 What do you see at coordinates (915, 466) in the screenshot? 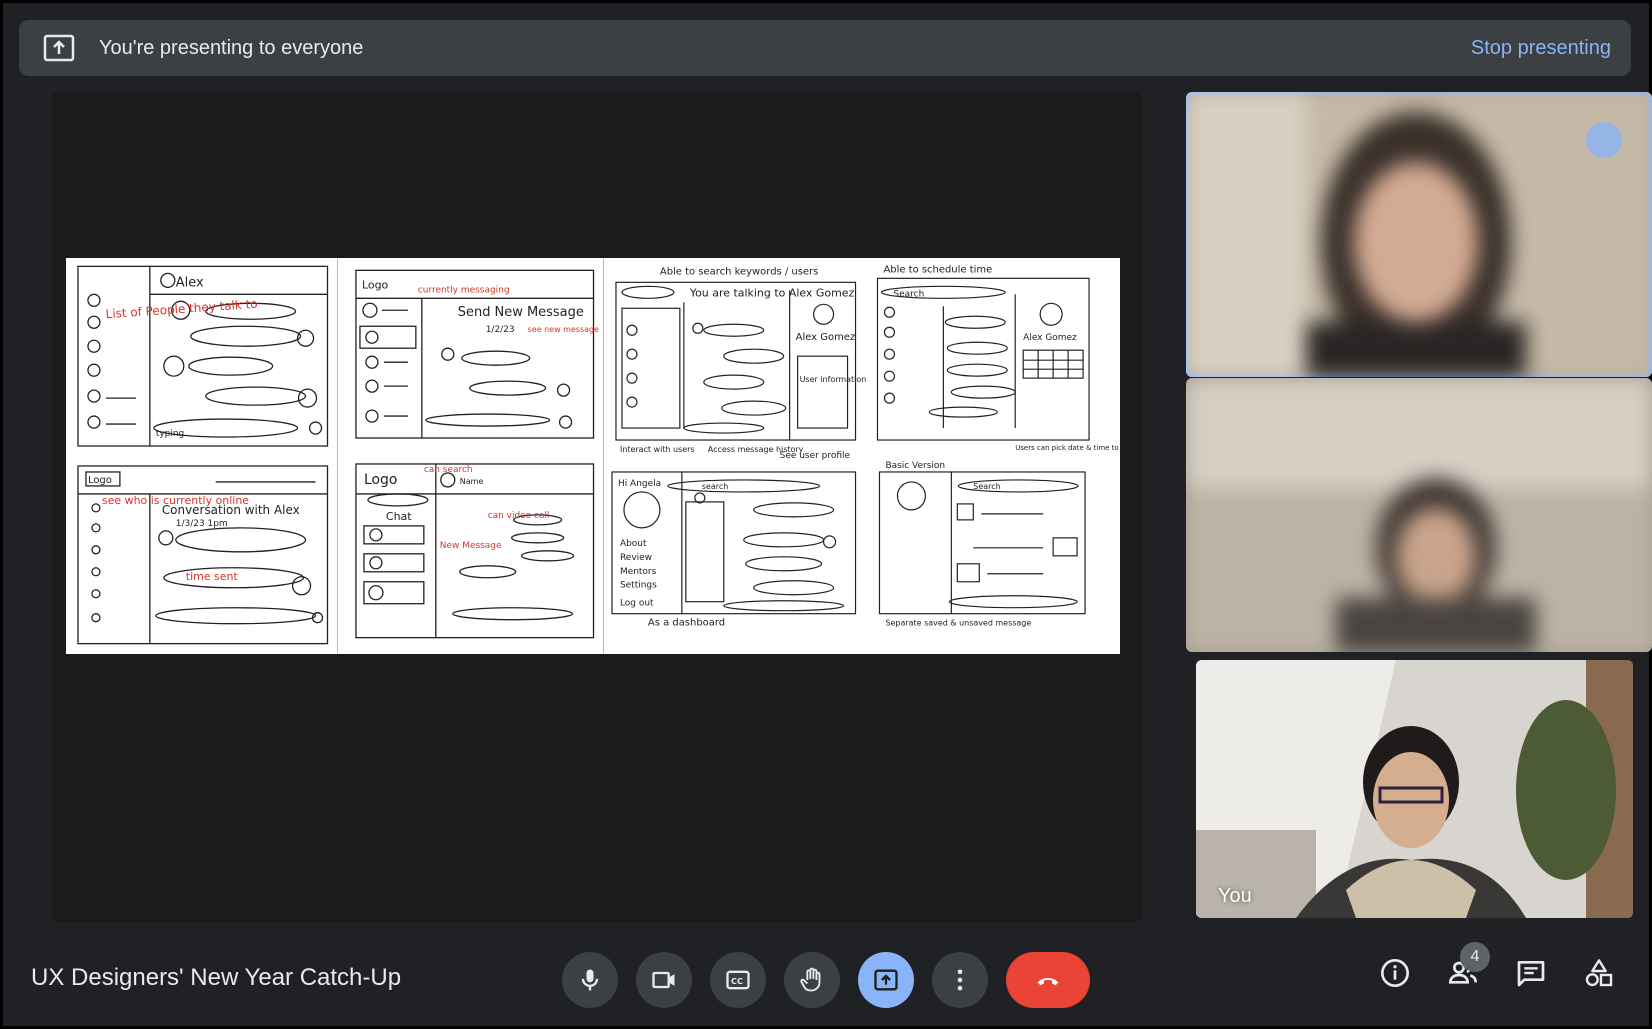
I see `sketch-text: Basic Version` at bounding box center [915, 466].